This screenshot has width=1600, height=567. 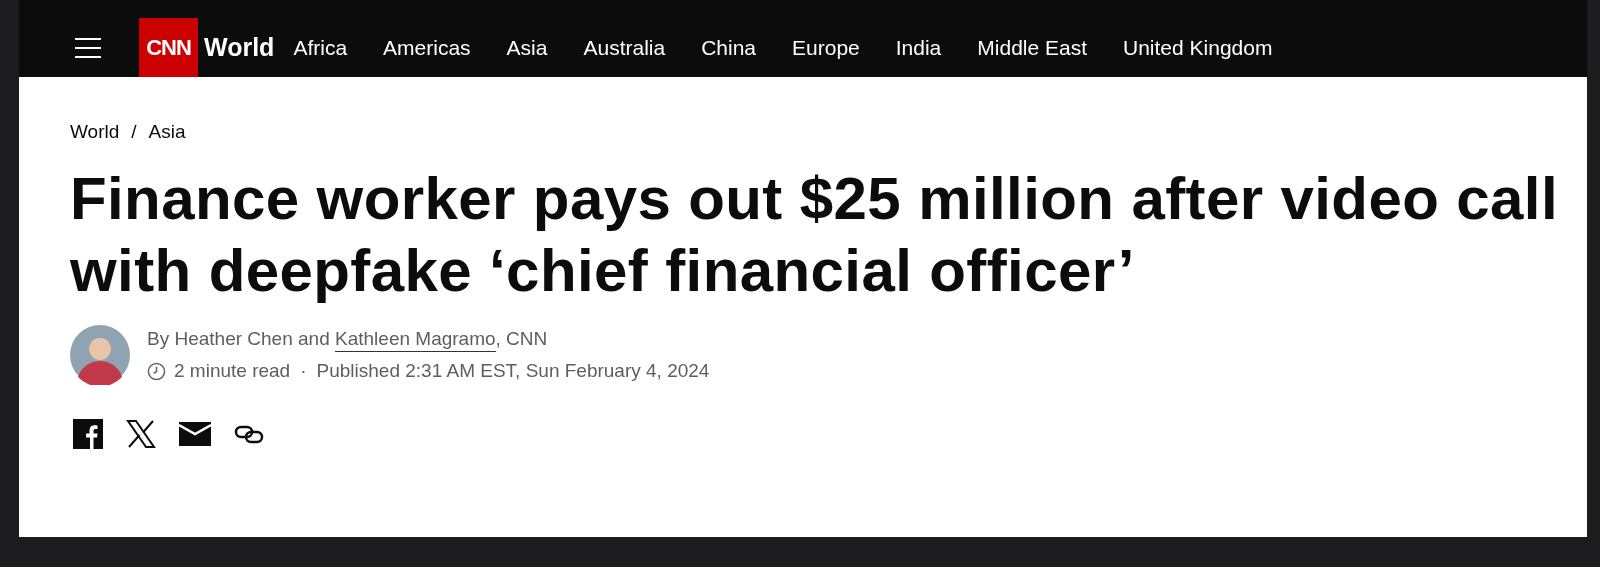 What do you see at coordinates (1198, 47) in the screenshot?
I see `nav-link: United Kingdom` at bounding box center [1198, 47].